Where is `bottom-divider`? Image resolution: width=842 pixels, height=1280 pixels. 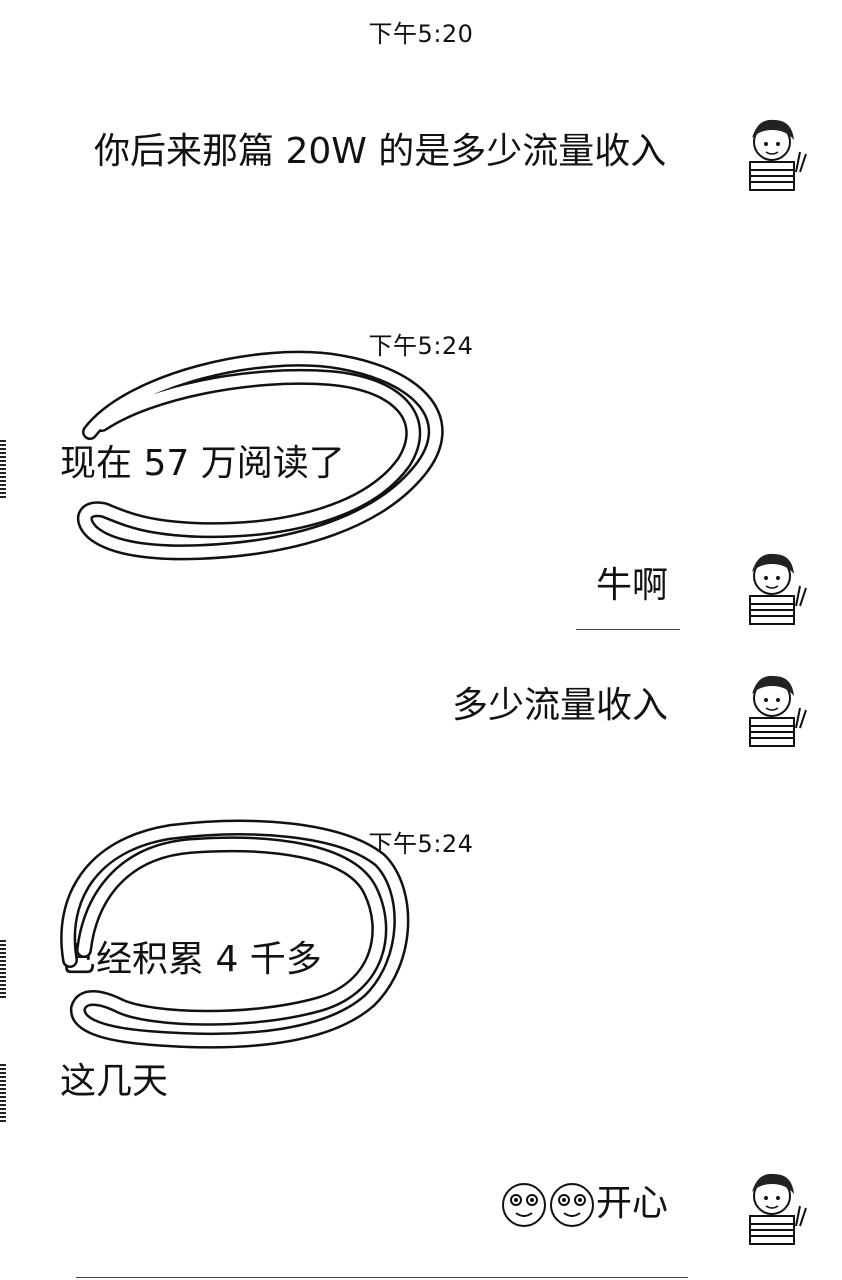 bottom-divider is located at coordinates (382, 1277).